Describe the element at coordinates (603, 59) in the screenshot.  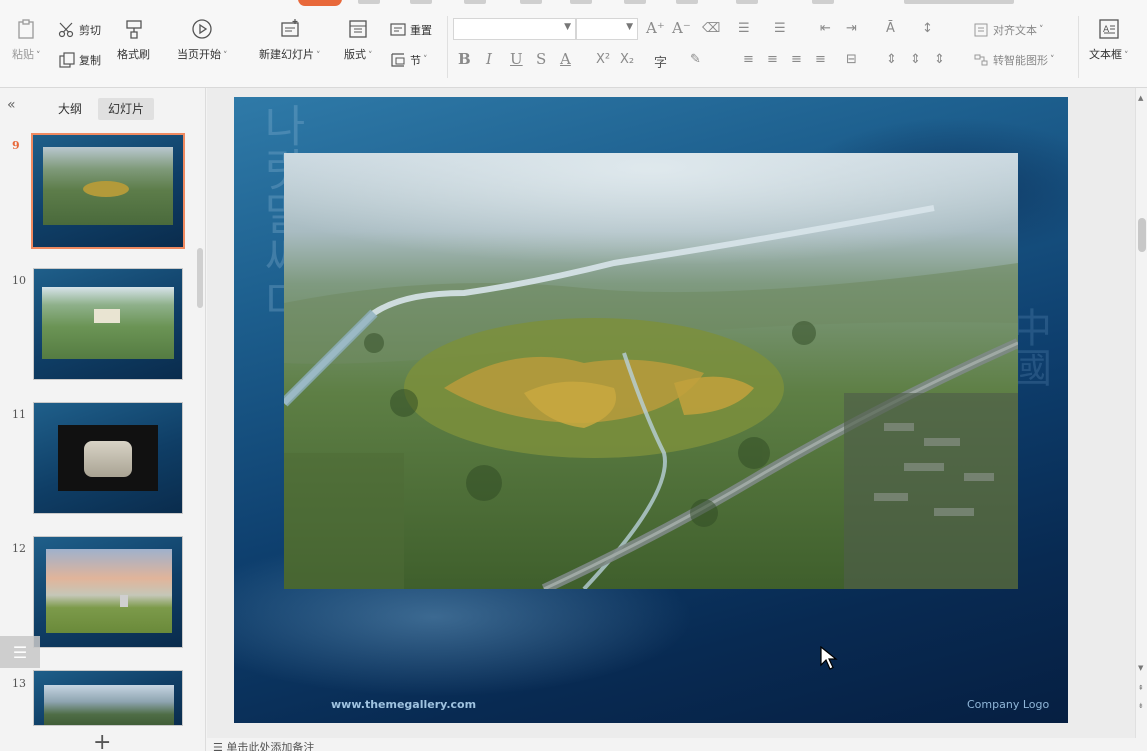
I see `superscript-icon: X²` at that location.